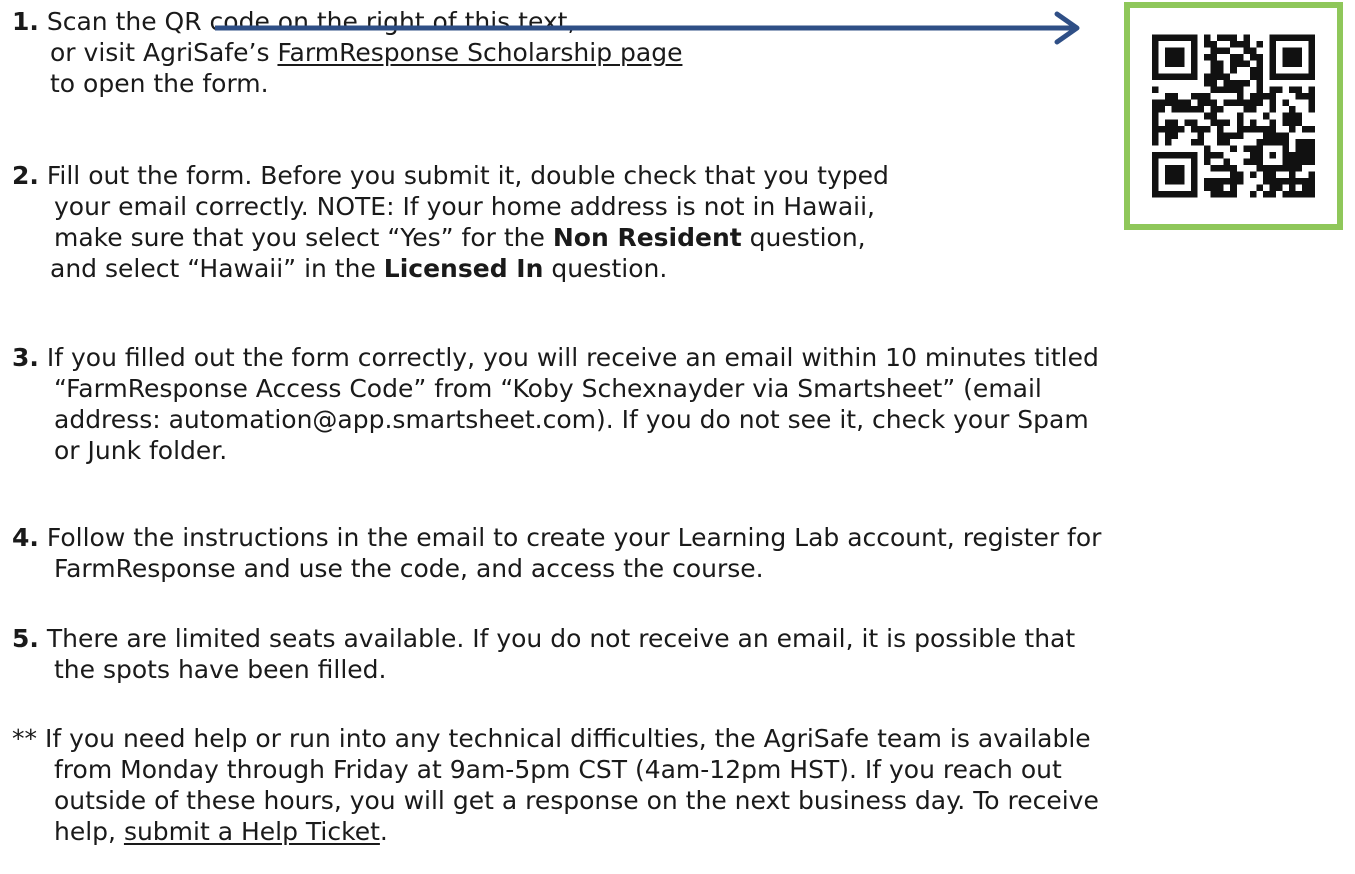 The width and height of the screenshot is (1355, 874). What do you see at coordinates (803, 237) in the screenshot?
I see `step-2-line-3-post: question,` at bounding box center [803, 237].